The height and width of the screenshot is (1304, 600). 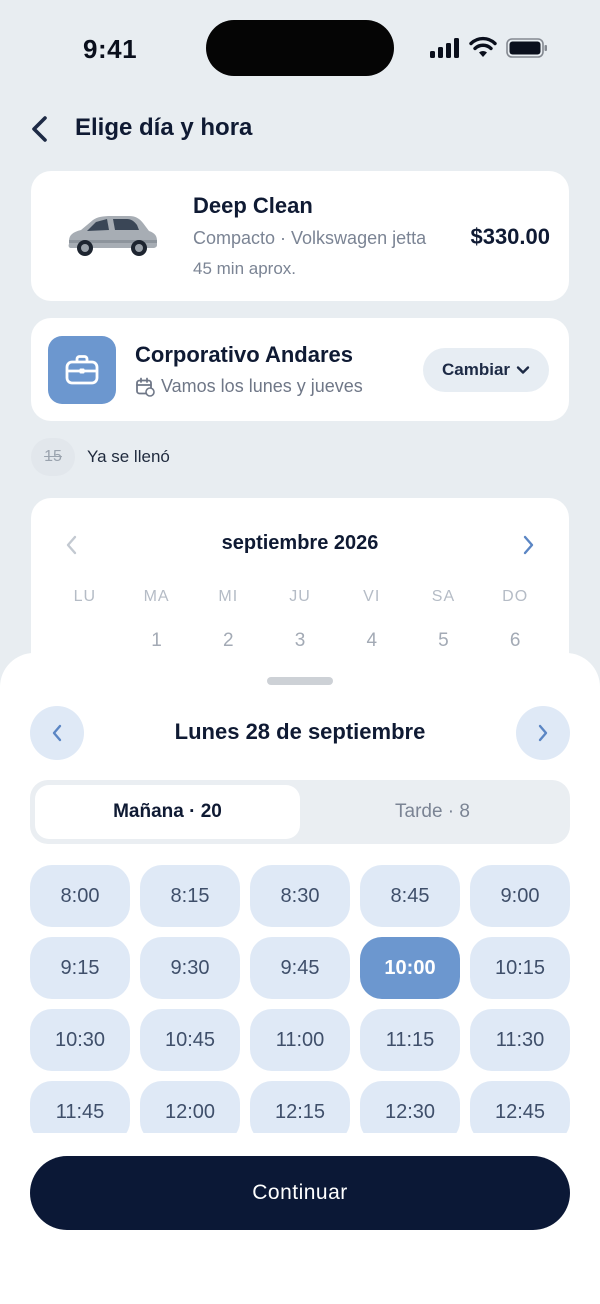 I want to click on time-slot: 12:15, so click(x=300, y=1107).